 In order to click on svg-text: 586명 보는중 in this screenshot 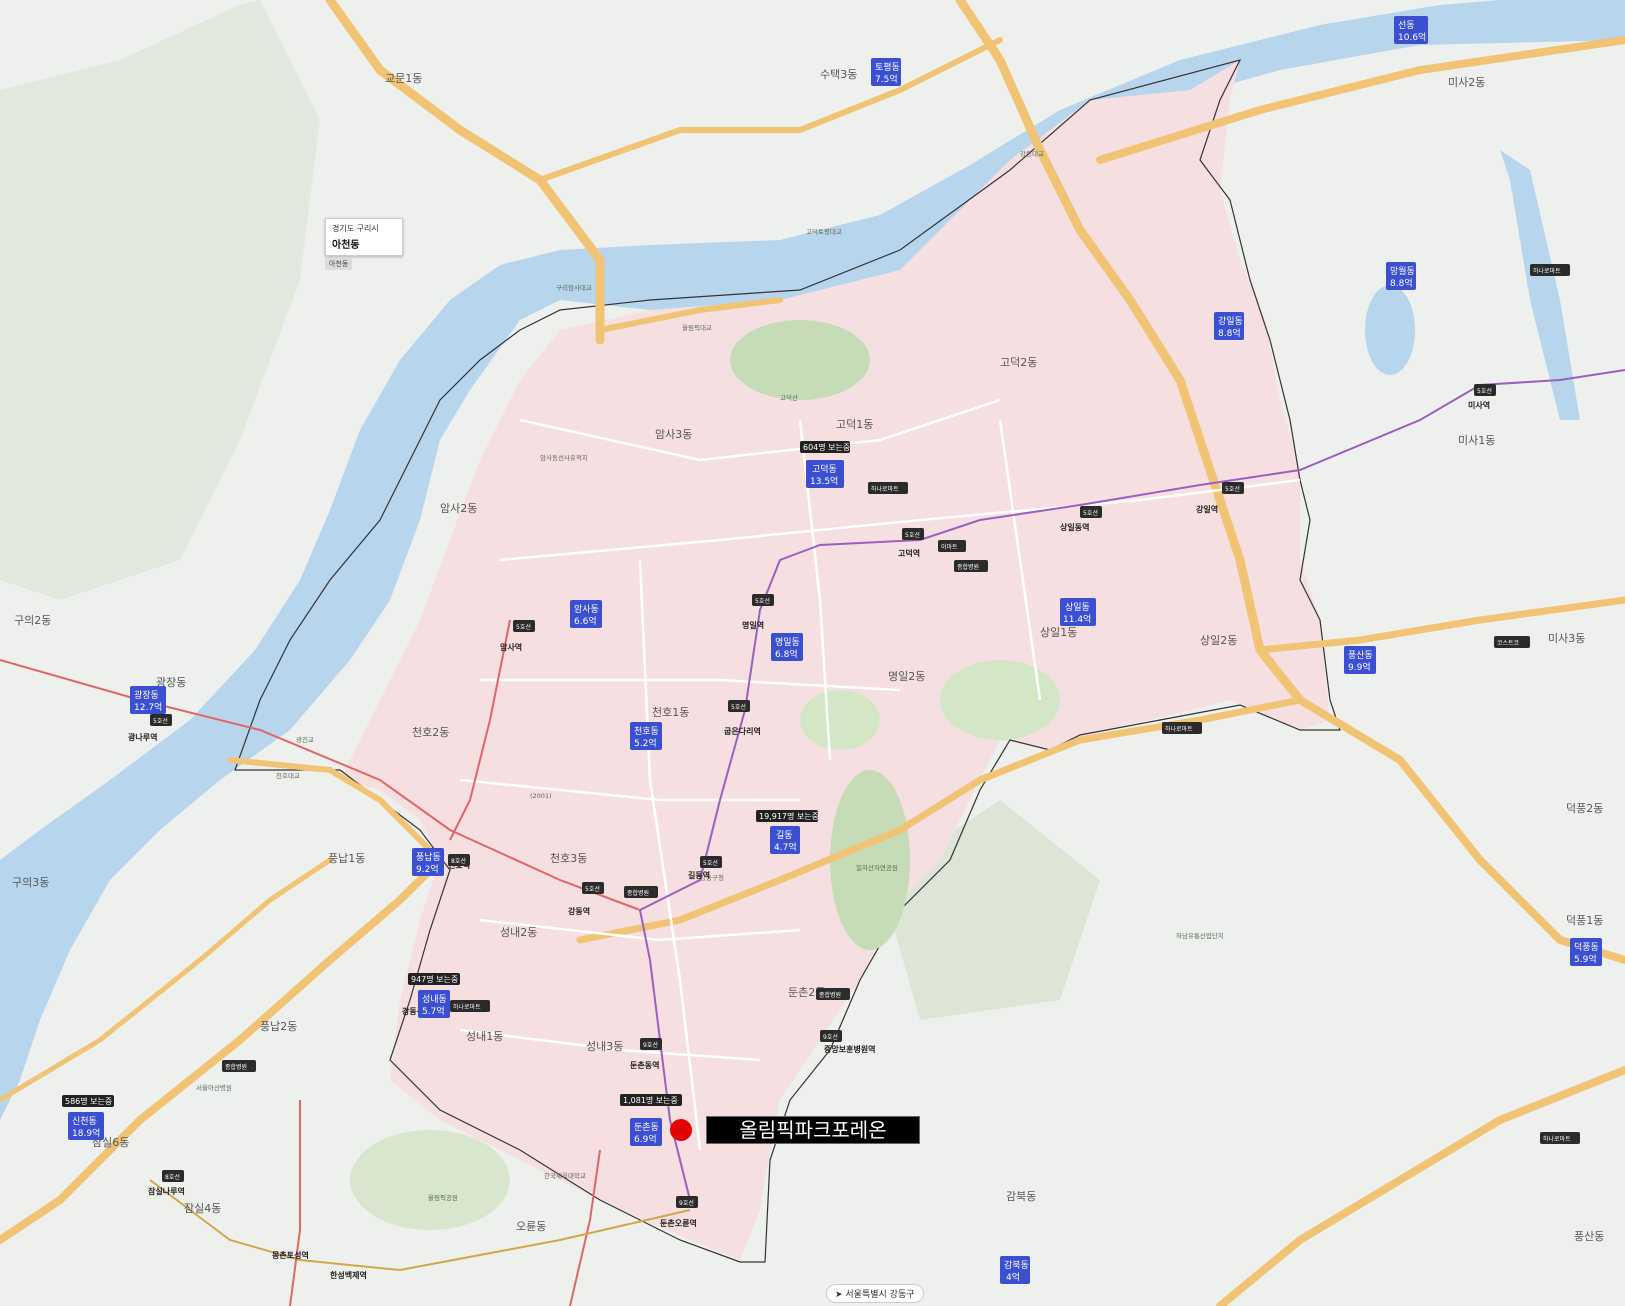, I will do `click(88, 1101)`.